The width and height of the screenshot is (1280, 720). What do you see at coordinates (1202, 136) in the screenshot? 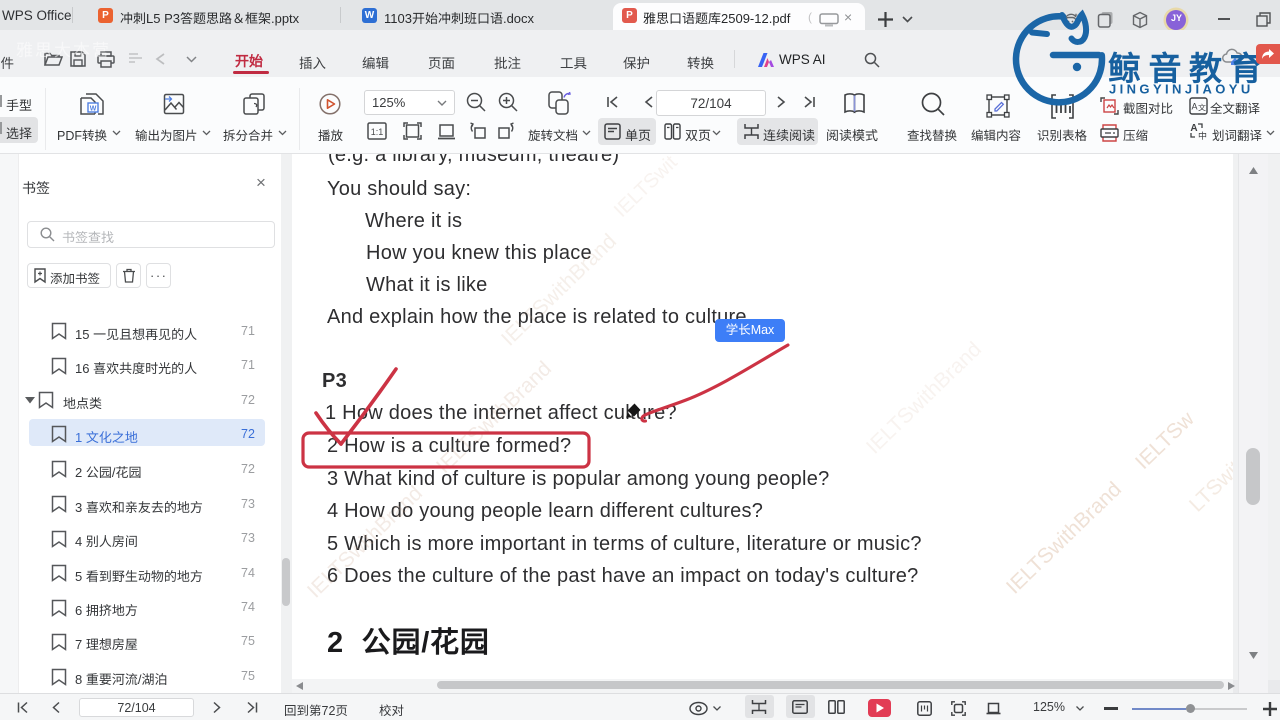
I see `svg-text: 中` at bounding box center [1202, 136].